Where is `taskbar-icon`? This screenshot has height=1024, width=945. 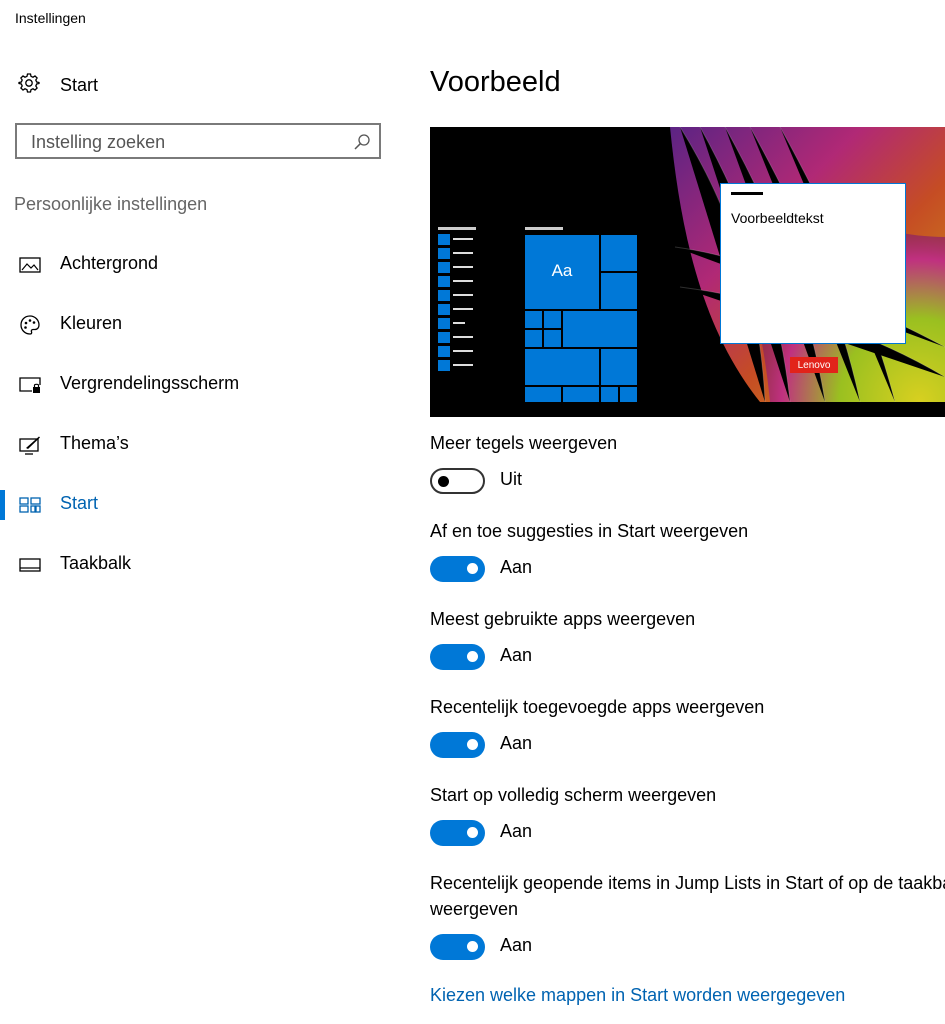 taskbar-icon is located at coordinates (30, 565).